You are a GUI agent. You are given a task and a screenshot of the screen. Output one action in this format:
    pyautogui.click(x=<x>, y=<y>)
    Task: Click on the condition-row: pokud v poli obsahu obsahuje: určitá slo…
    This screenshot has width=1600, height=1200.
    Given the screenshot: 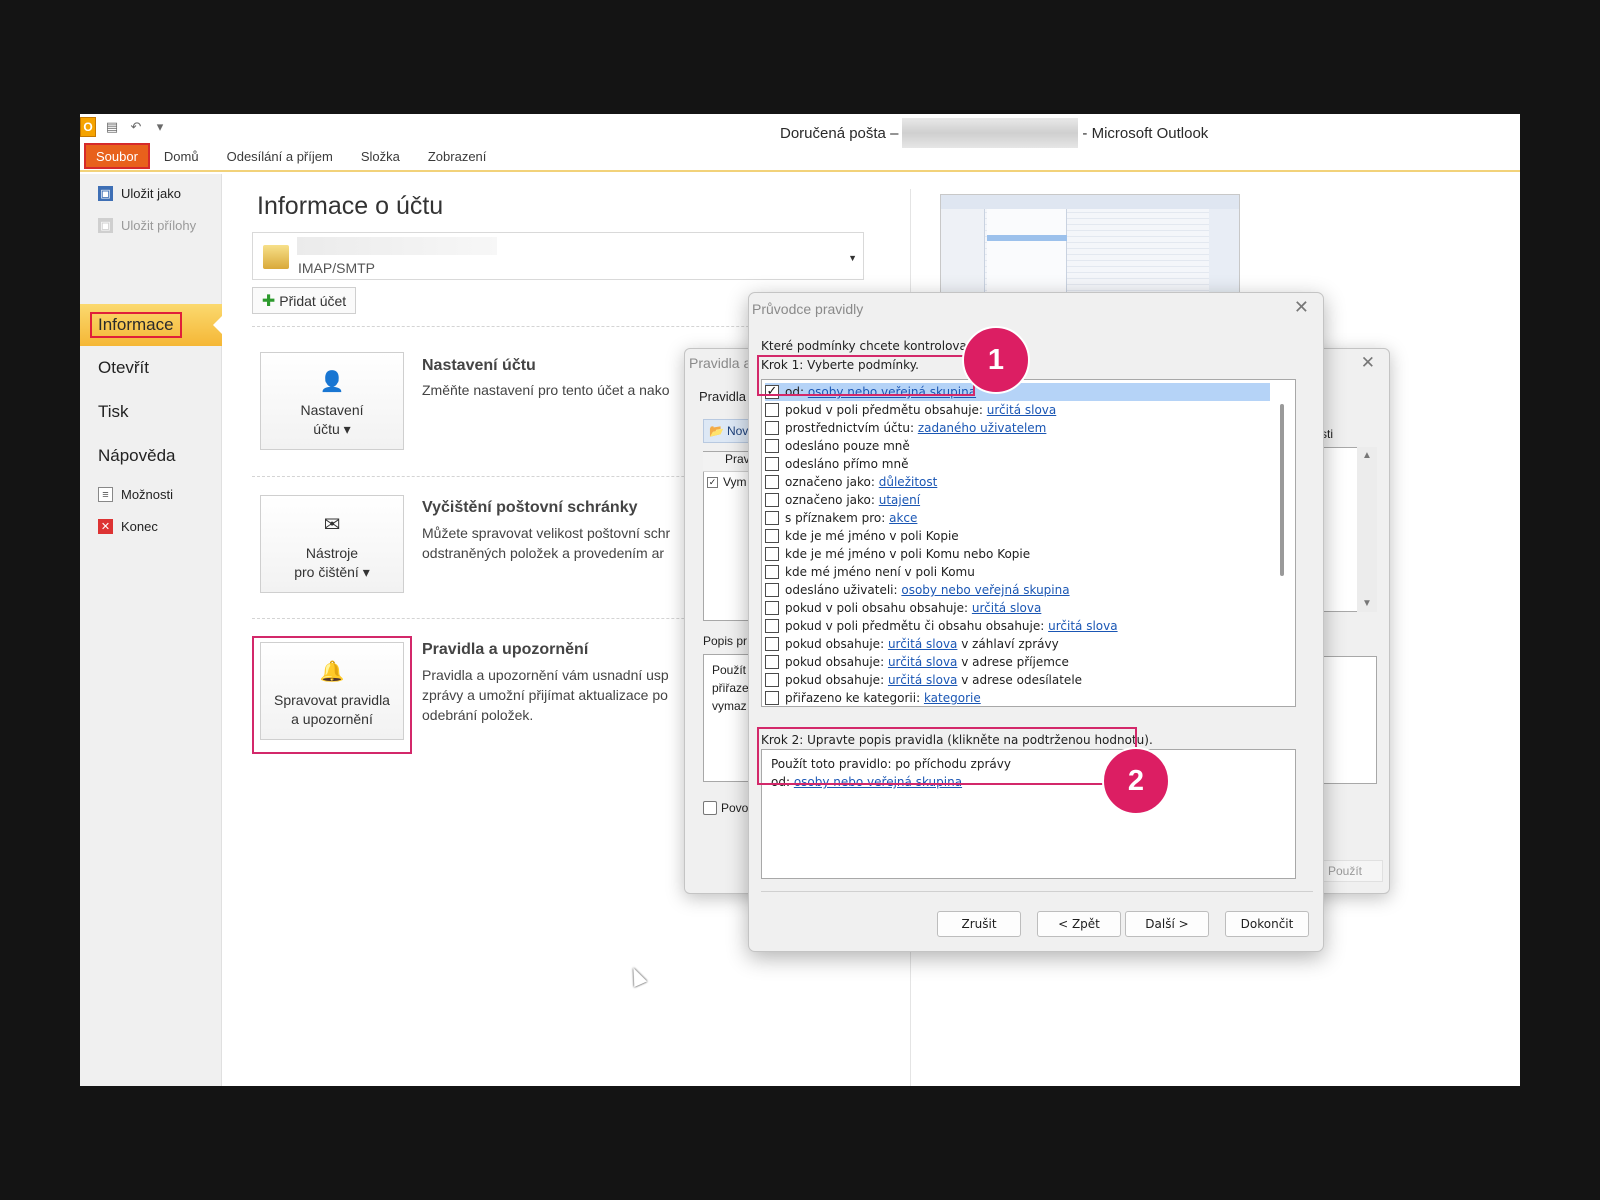 What is the action you would take?
    pyautogui.click(x=903, y=608)
    